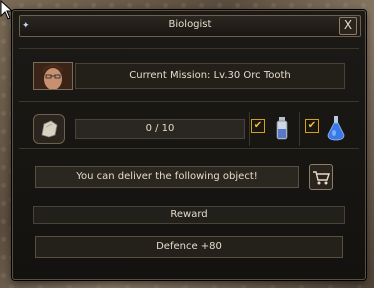 The image size is (374, 288). I want to click on reward-value: Defence +80, so click(189, 247).